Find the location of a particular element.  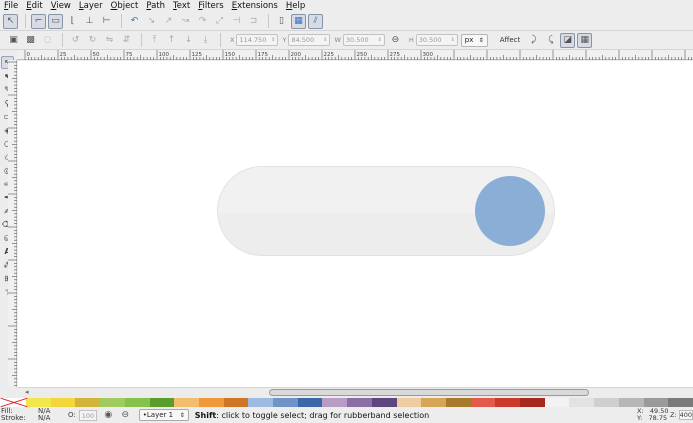

snap-paths-icon: ↘ is located at coordinates (151, 21).